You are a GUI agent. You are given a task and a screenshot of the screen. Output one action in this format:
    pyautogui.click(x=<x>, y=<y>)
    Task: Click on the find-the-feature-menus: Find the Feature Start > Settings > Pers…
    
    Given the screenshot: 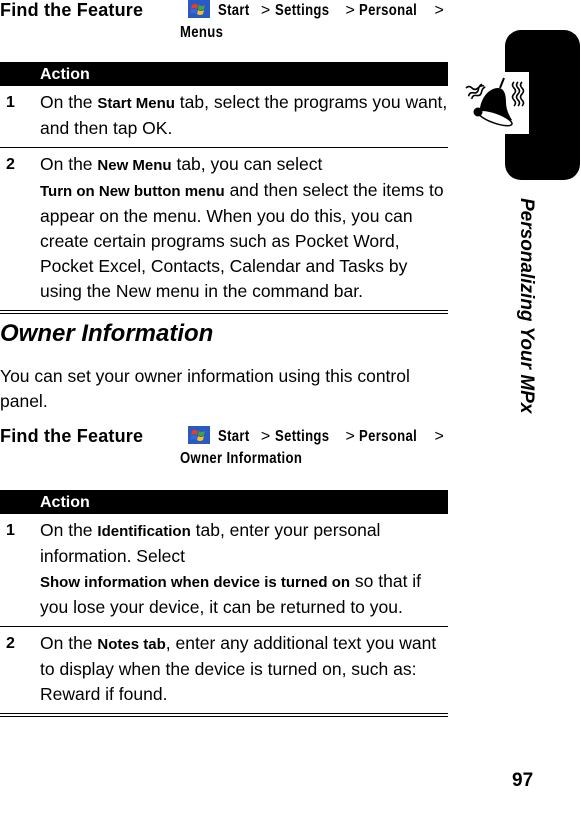 What is the action you would take?
    pyautogui.click(x=230, y=25)
    